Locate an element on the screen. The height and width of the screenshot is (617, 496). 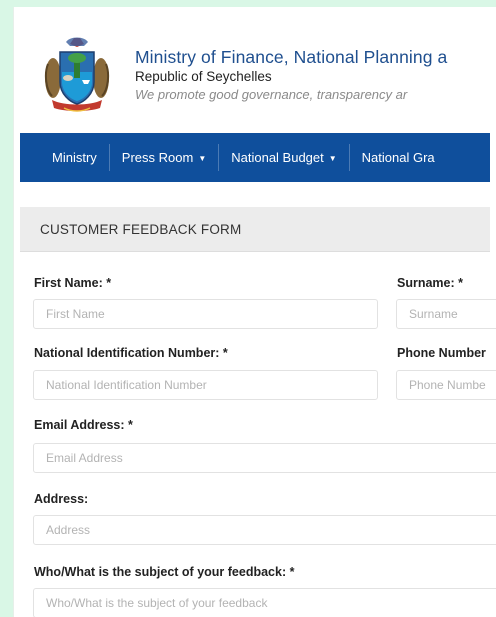
email-address-label: Email Address: * is located at coordinates (83, 425).